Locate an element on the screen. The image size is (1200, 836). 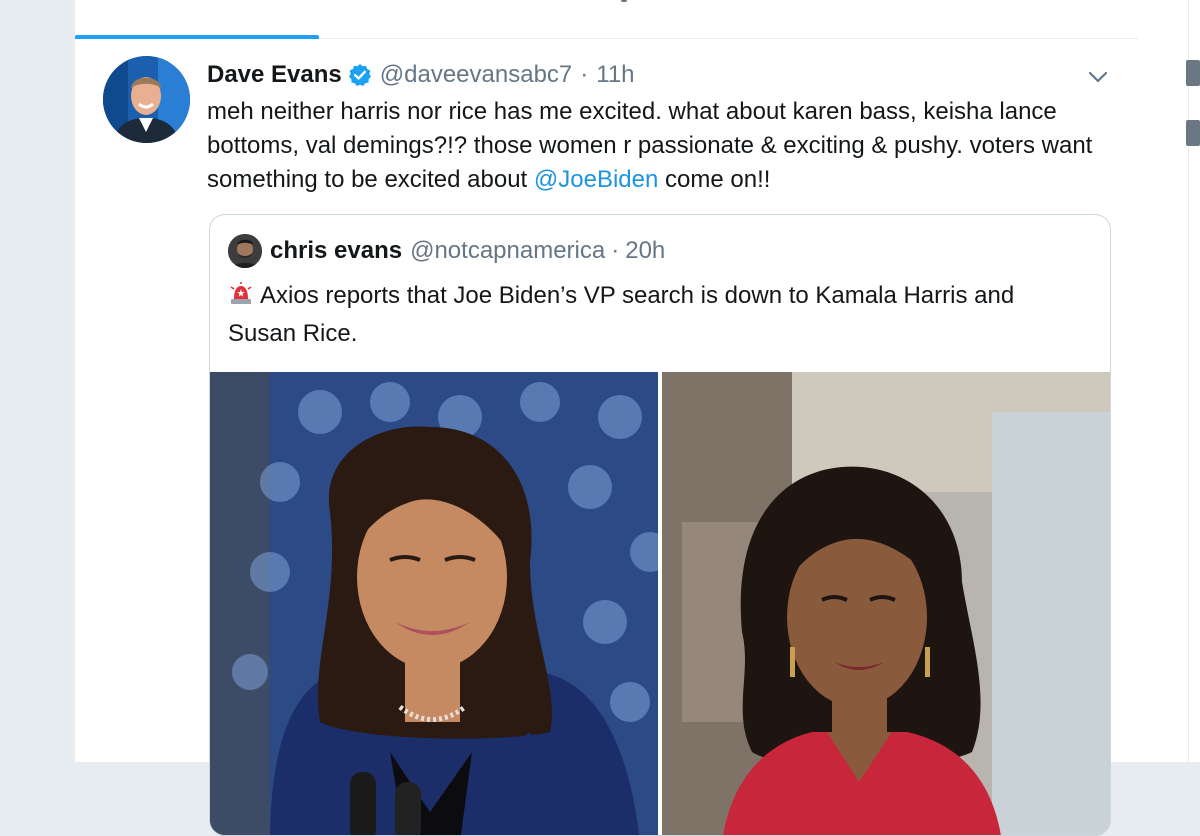
quoted-tweet-header: chris evans @notcapnamerica · 20h is located at coordinates (446, 251).